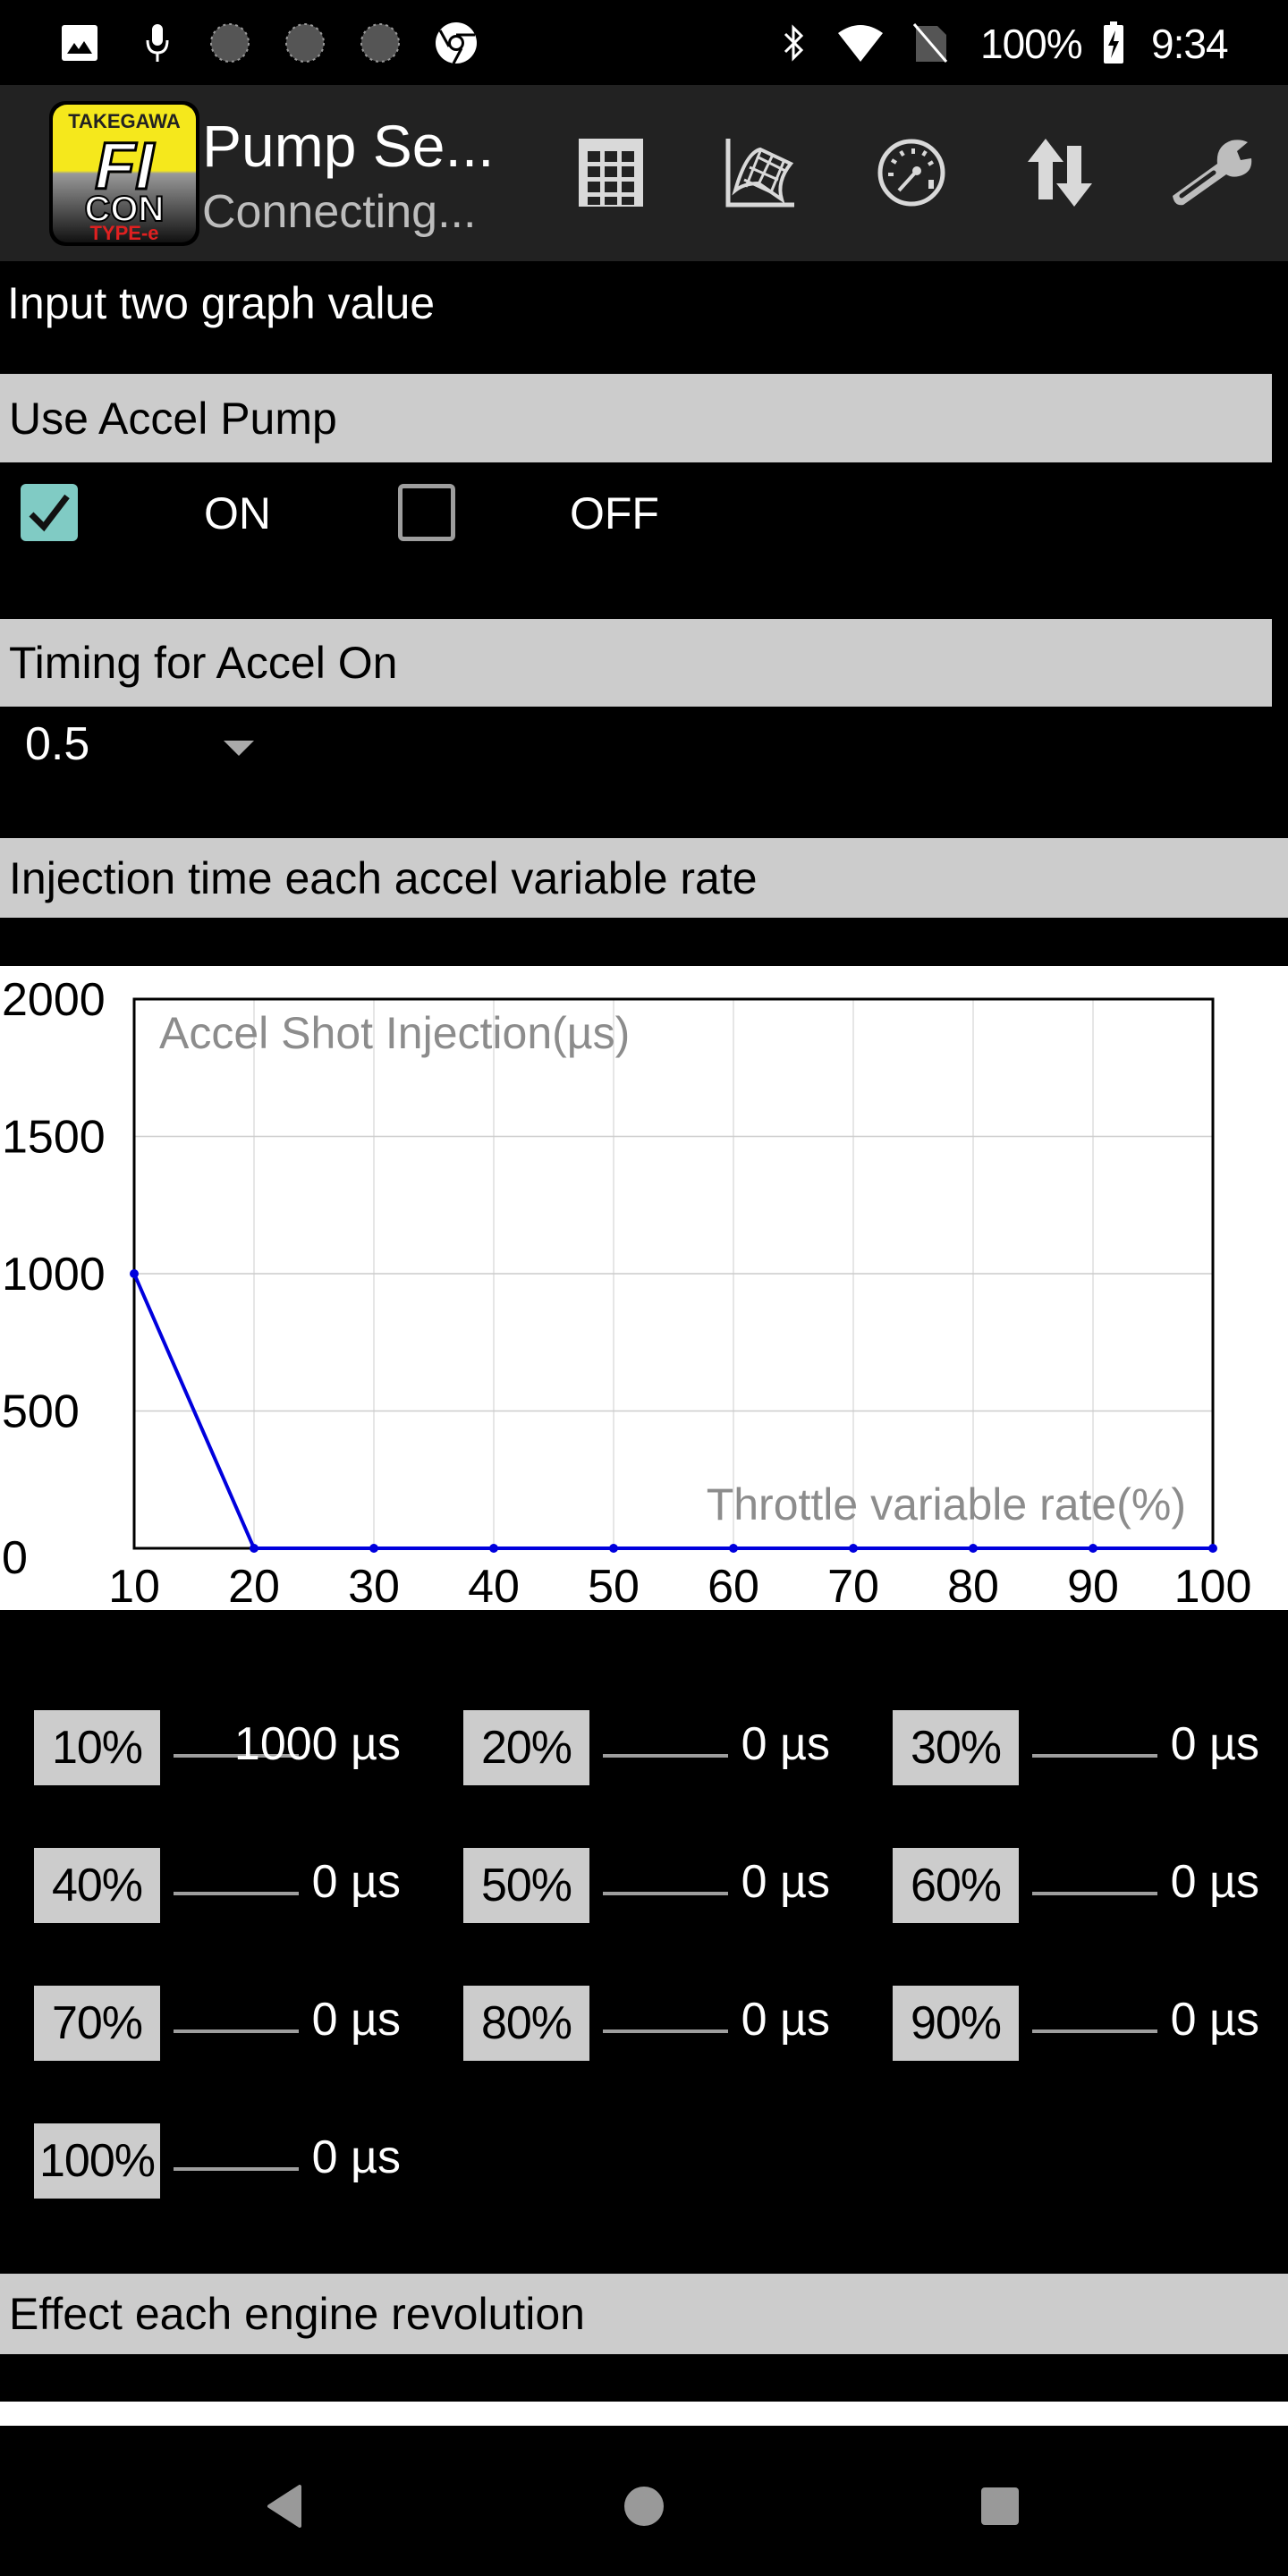  Describe the element at coordinates (239, 748) in the screenshot. I see `dropdown-arrow-icon` at that location.